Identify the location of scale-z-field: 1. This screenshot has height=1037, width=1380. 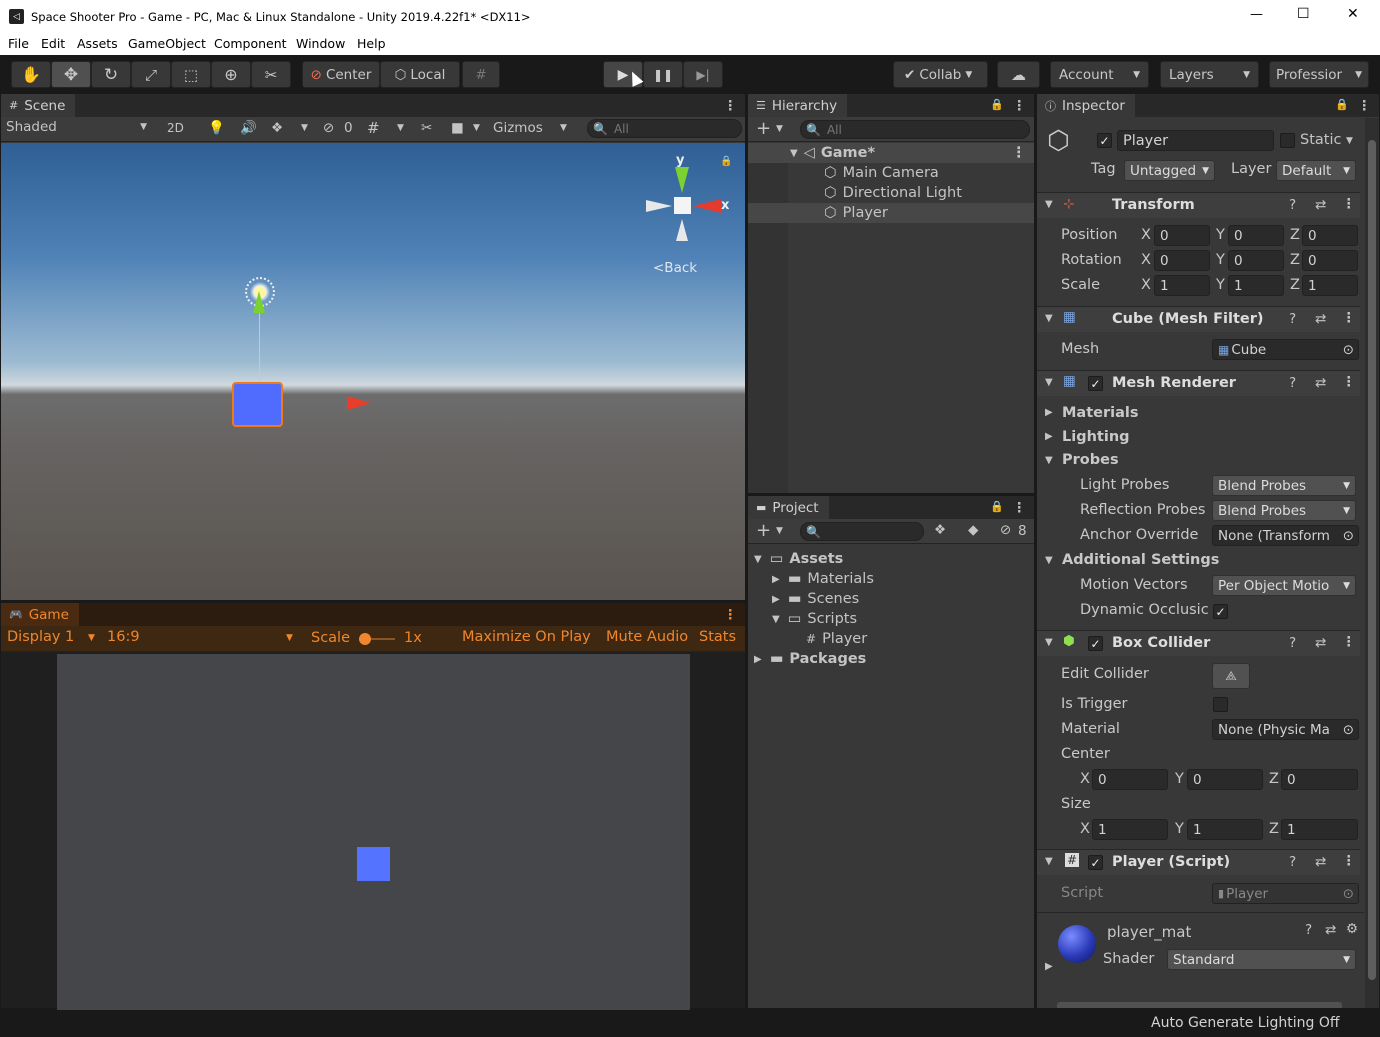
(1330, 285).